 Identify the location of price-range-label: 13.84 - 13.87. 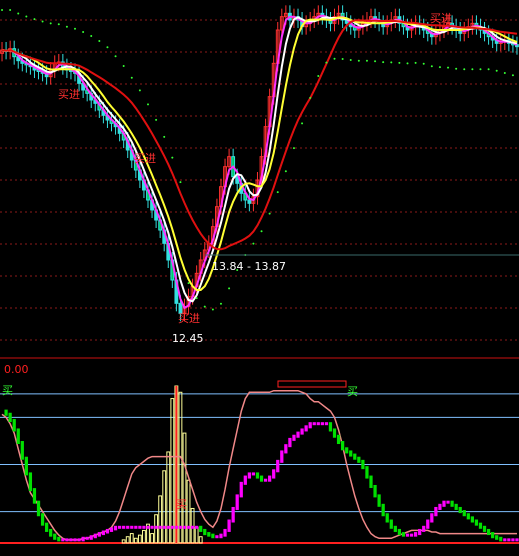
(249, 266).